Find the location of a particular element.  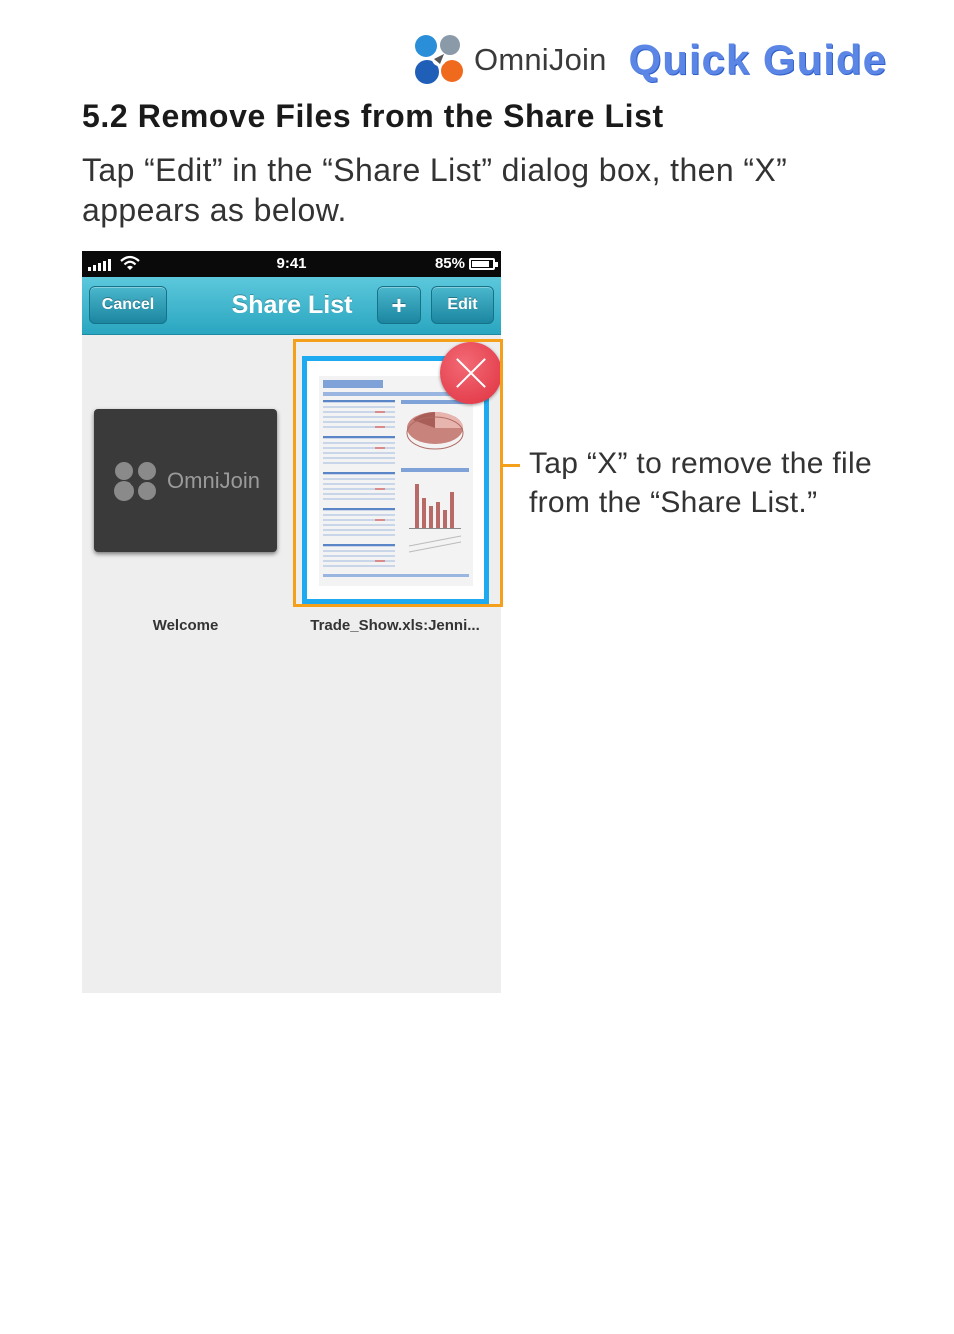

status-bar: 9:41 85% is located at coordinates (291, 264).